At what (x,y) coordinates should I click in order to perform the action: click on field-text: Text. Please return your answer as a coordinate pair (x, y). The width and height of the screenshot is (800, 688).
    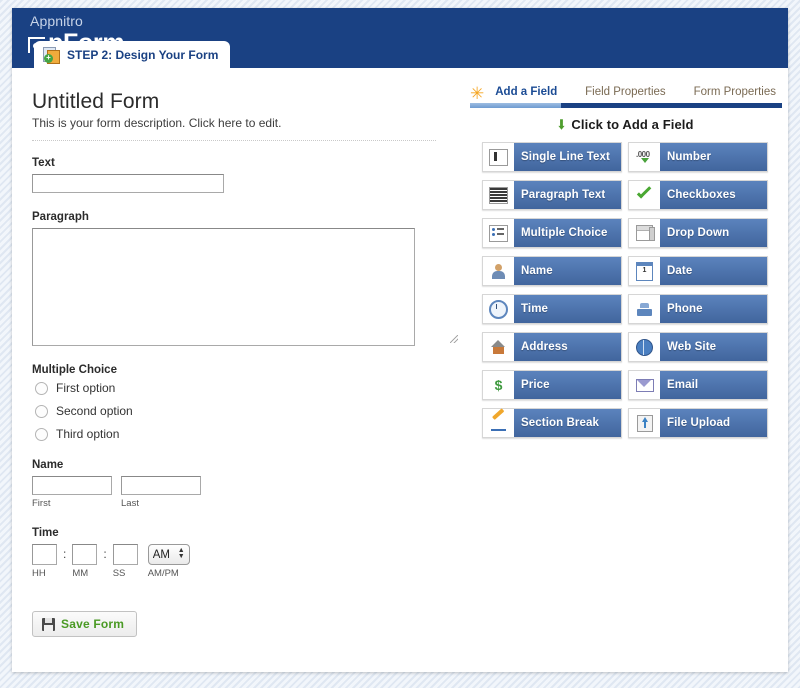
    Looking at the image, I should click on (246, 175).